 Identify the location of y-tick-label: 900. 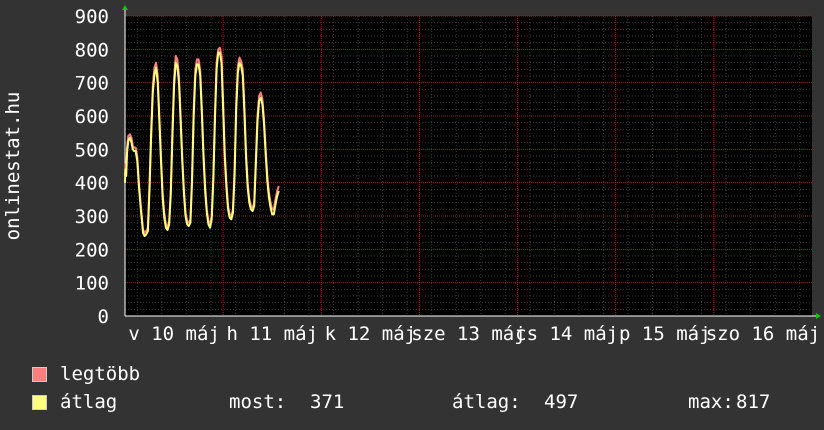
(92, 17).